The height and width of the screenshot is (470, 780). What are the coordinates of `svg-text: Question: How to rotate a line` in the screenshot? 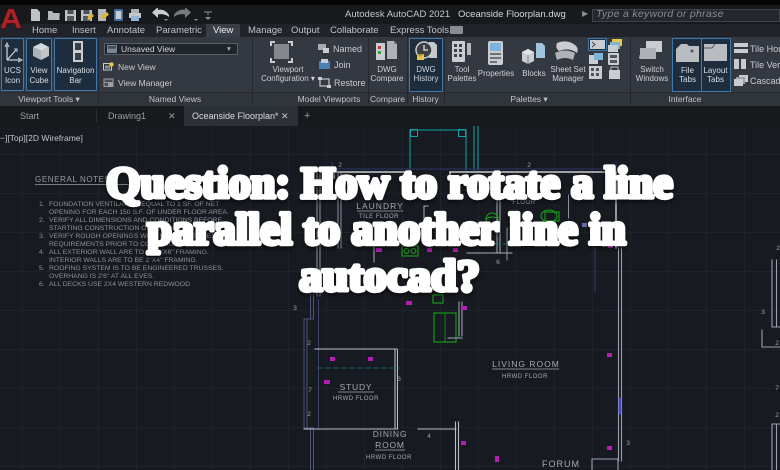 It's located at (389, 183).